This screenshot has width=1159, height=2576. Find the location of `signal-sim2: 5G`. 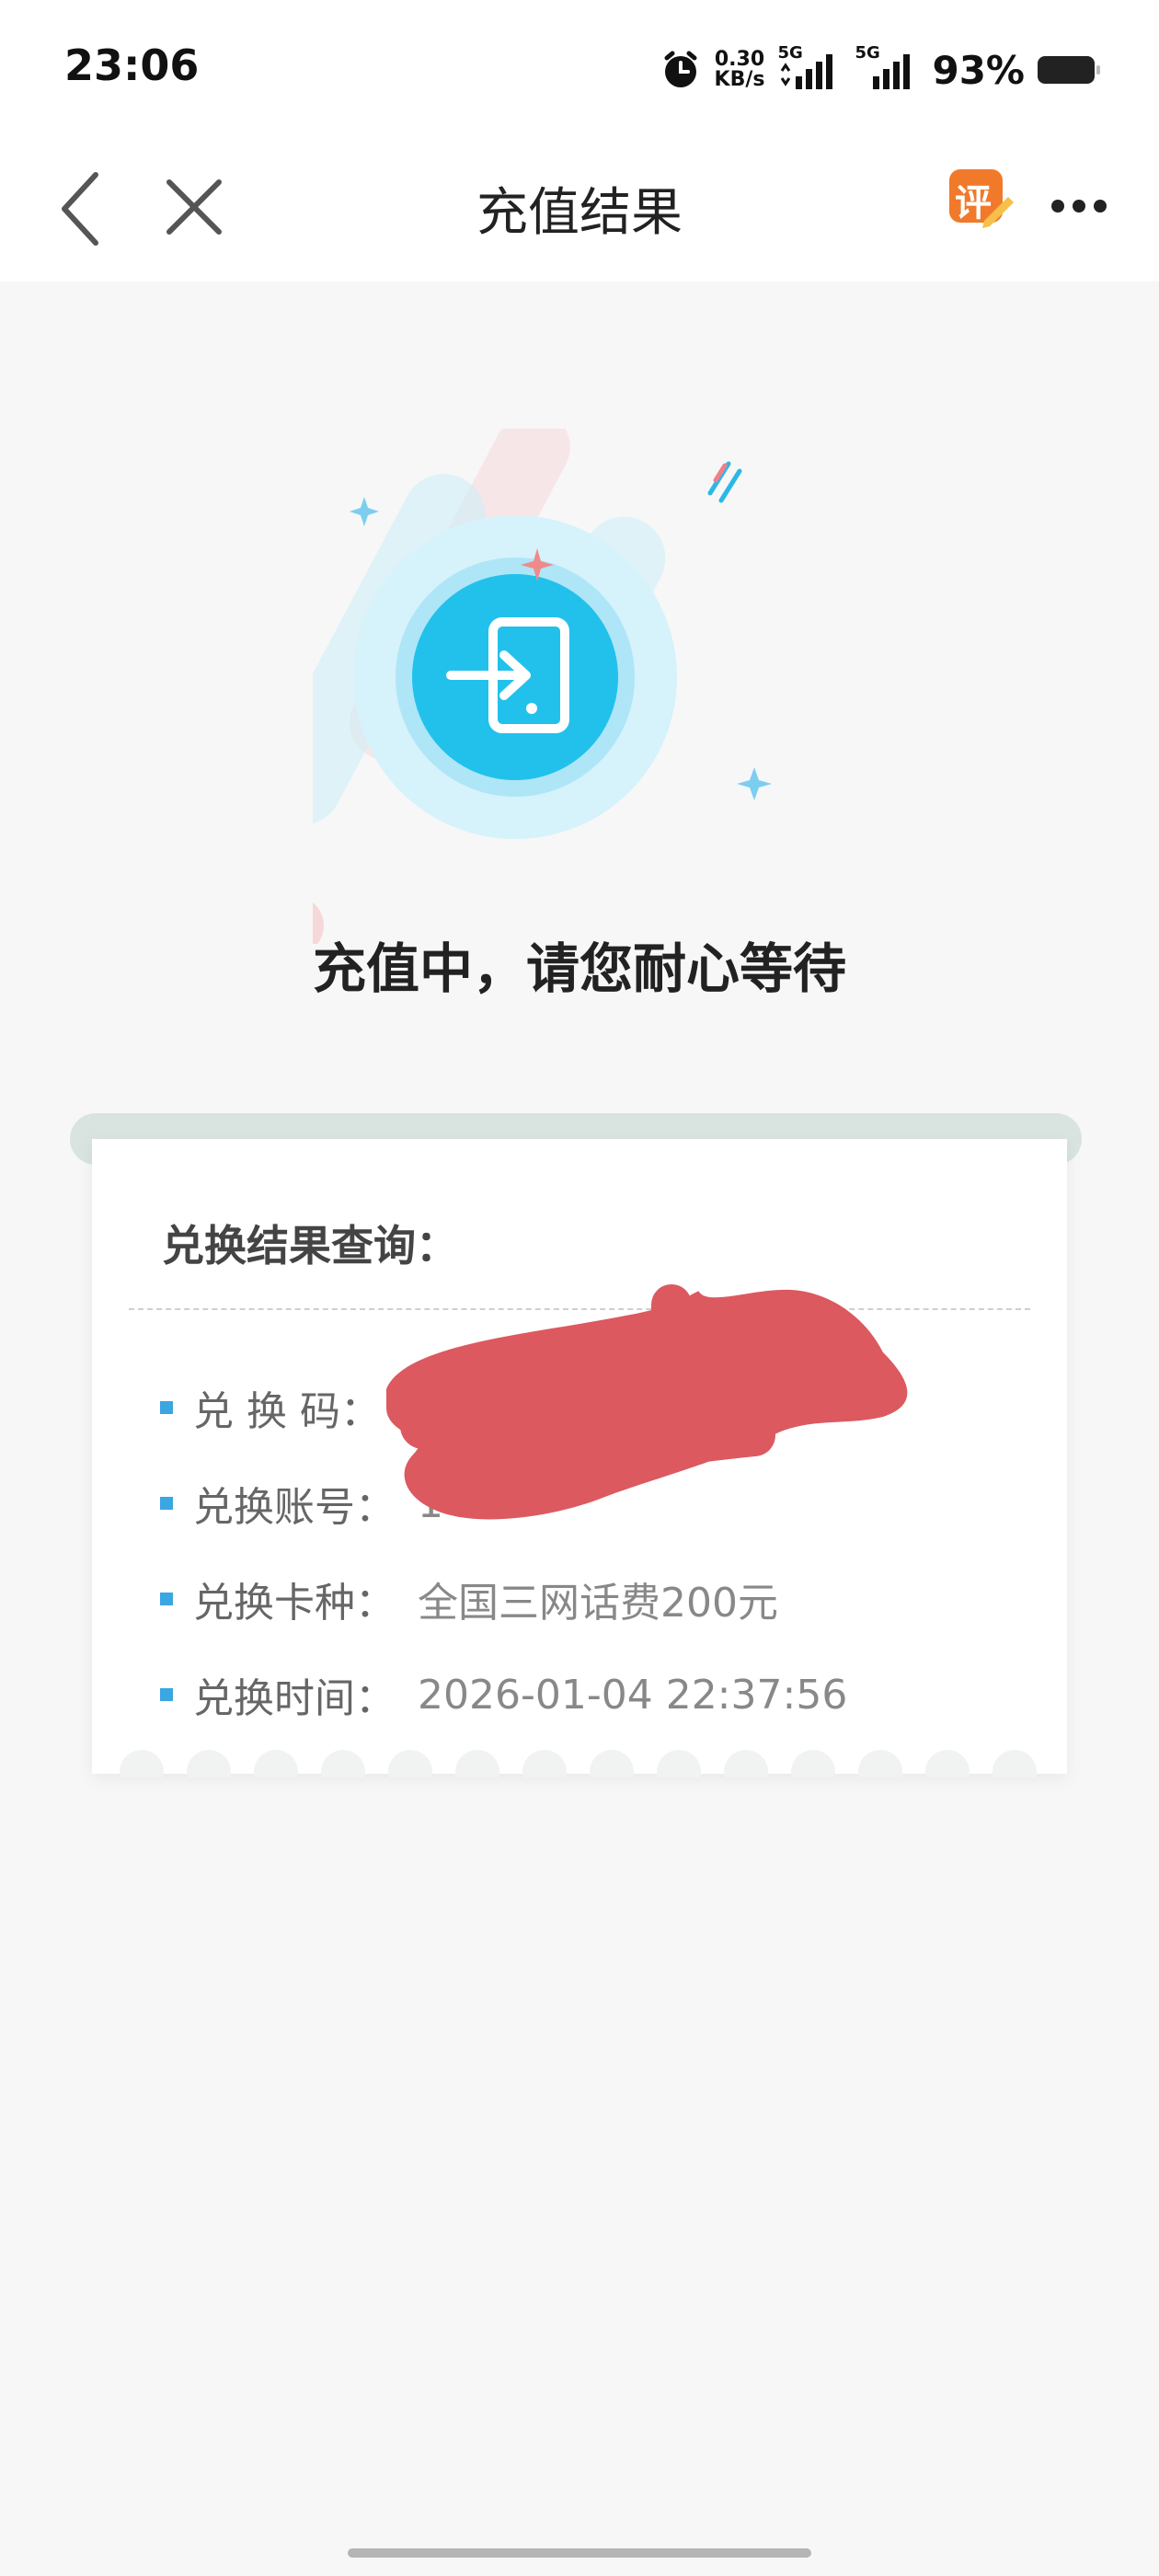

signal-sim2: 5G is located at coordinates (887, 68).